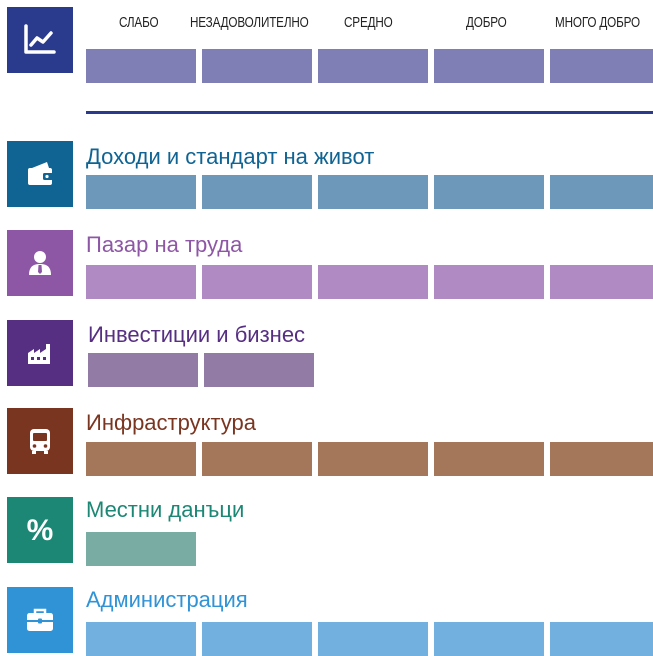 This screenshot has width=653, height=656. I want to click on row-title: Инфраструктура, so click(171, 422).